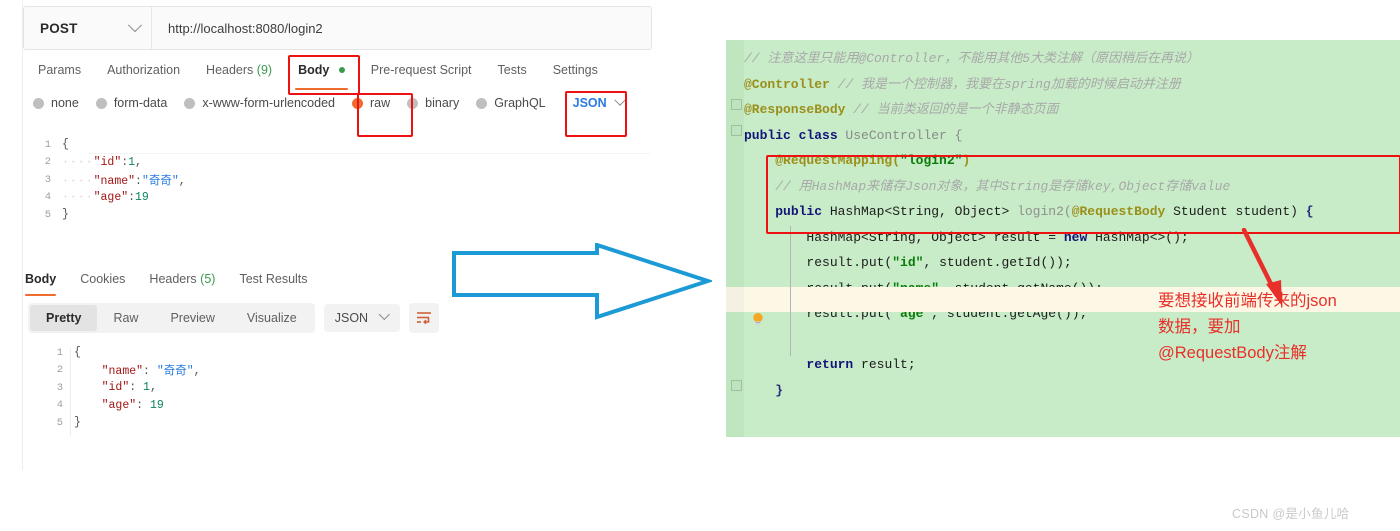  I want to click on tab-headers: Headers (9), so click(239, 70).